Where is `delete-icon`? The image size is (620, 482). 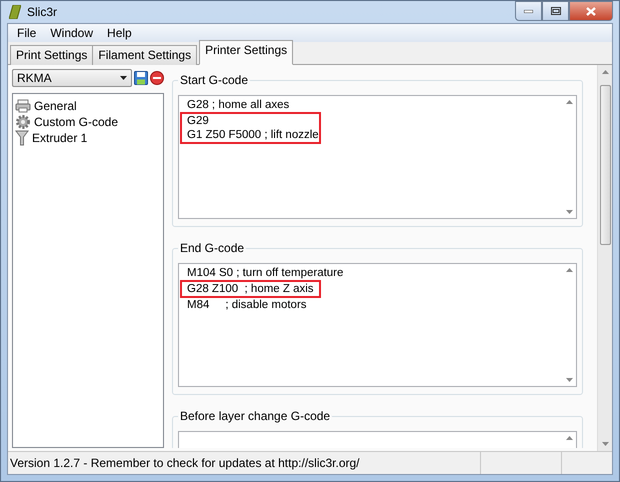 delete-icon is located at coordinates (157, 78).